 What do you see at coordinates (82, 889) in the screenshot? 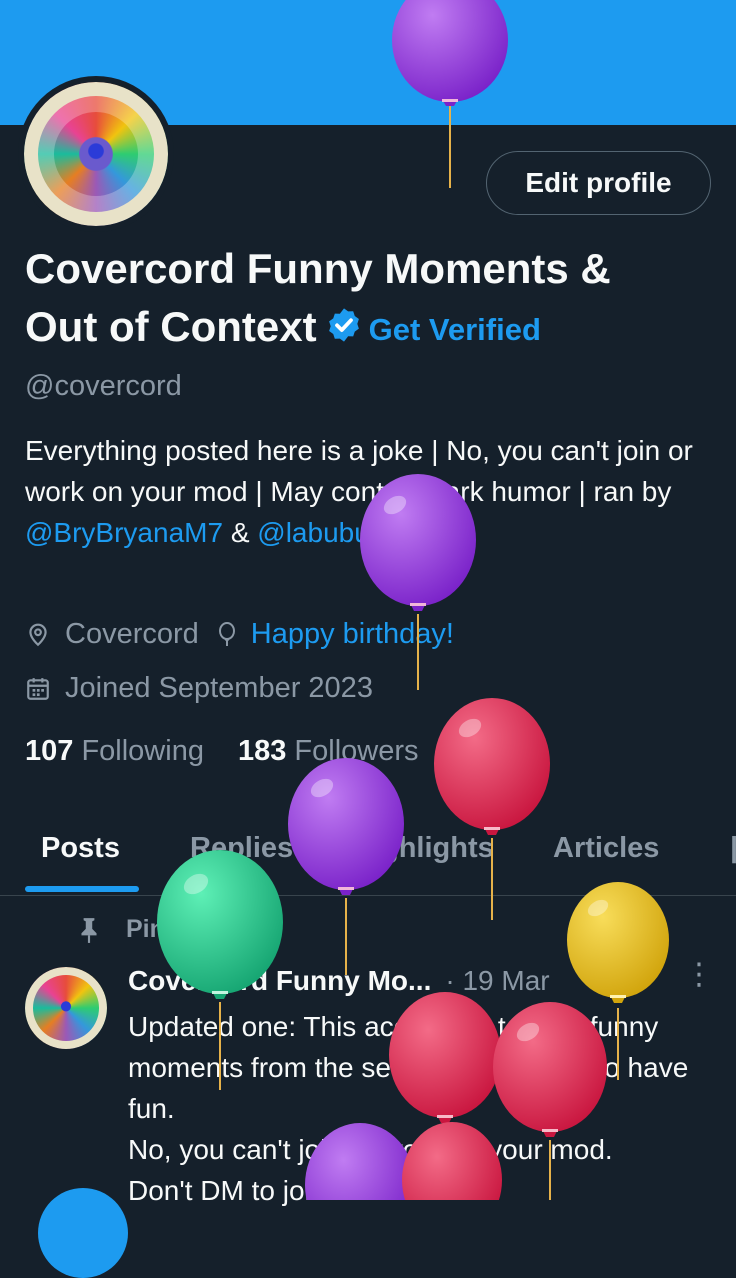
I see `active-tab-indicator` at bounding box center [82, 889].